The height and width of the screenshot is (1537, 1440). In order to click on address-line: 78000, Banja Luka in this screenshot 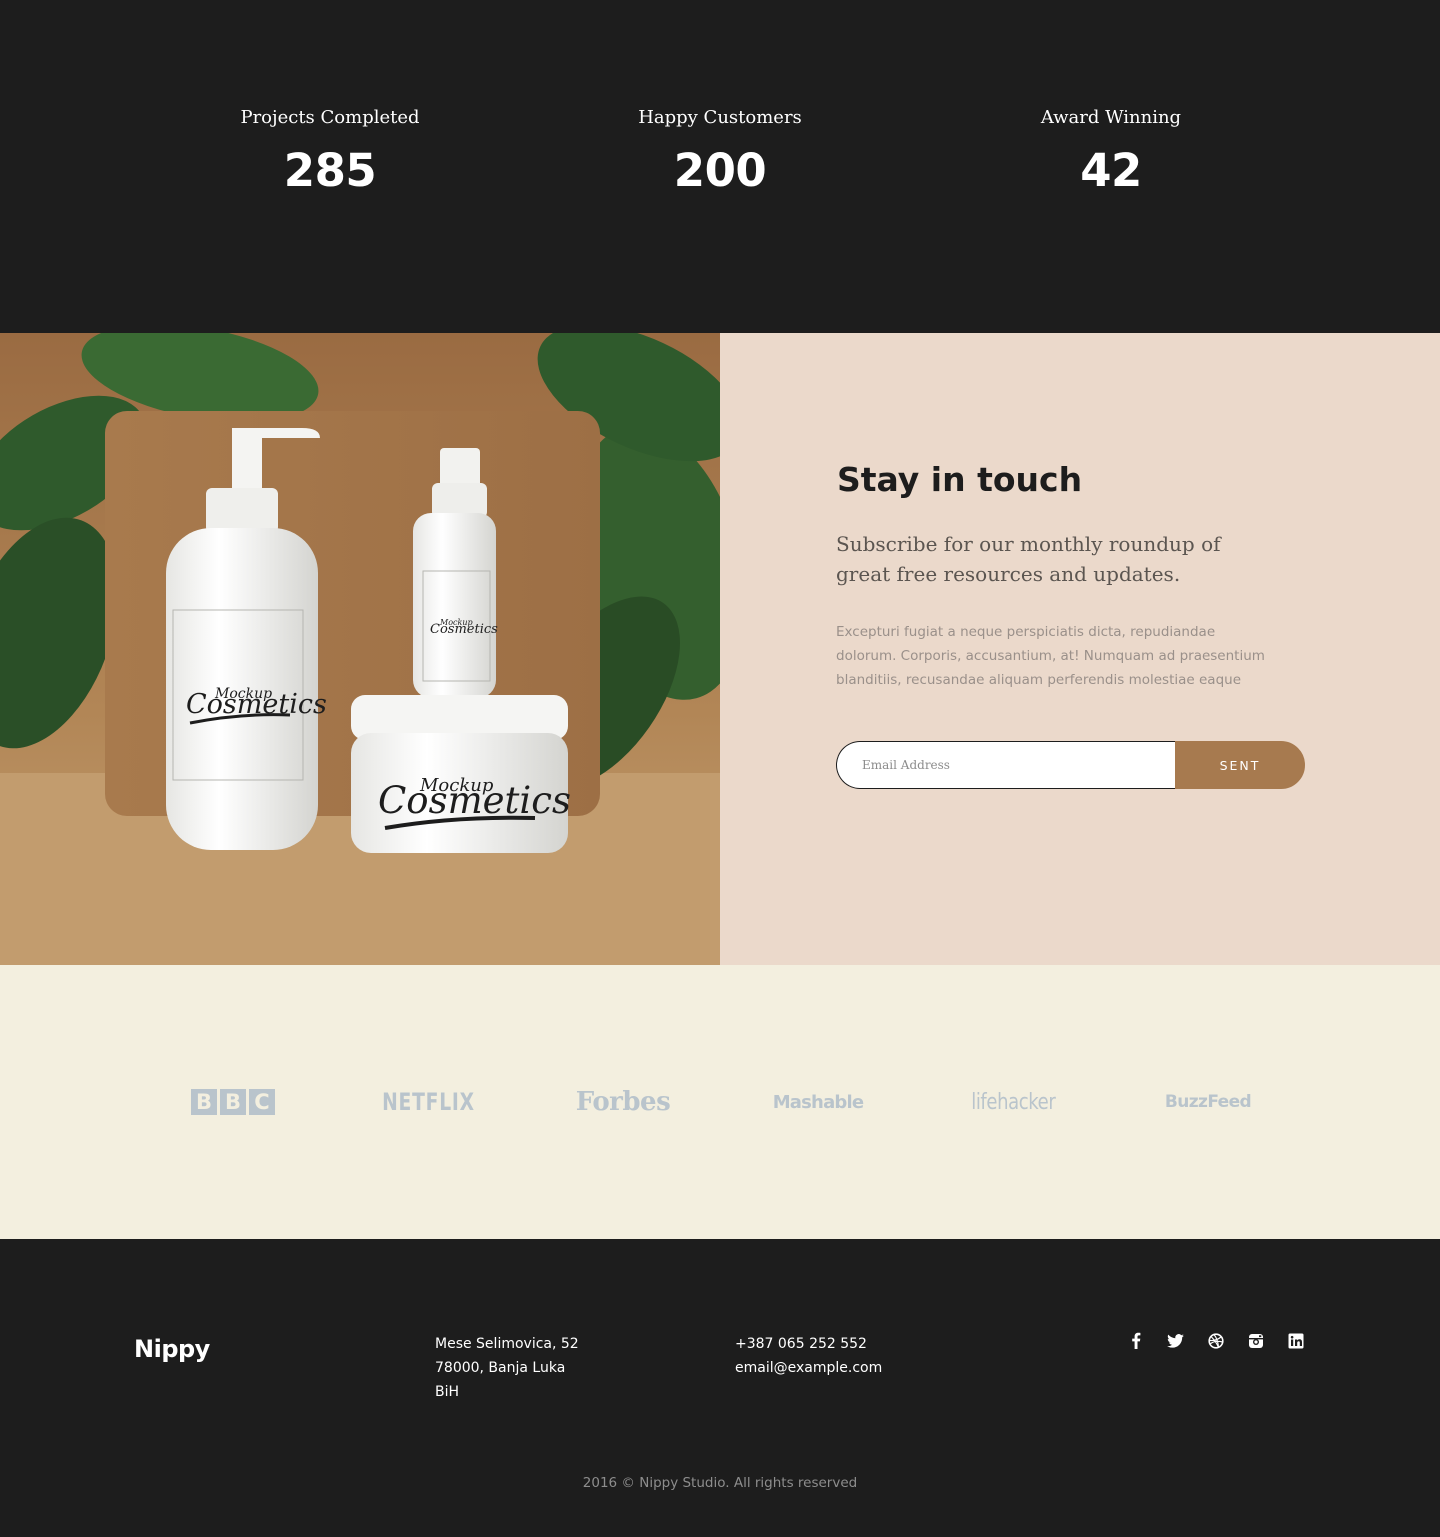, I will do `click(500, 1368)`.